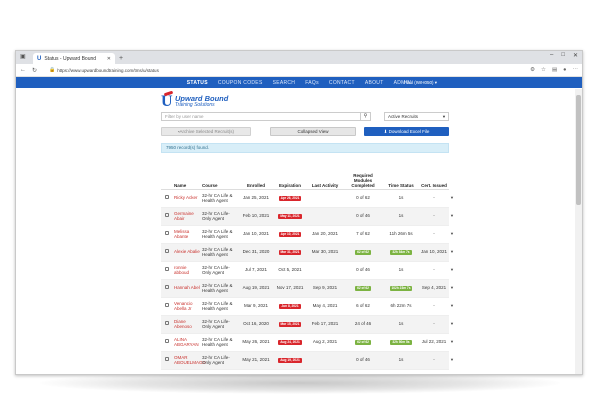 The height and width of the screenshot is (402, 600). I want to click on nav-faqs: FAQs, so click(312, 83).